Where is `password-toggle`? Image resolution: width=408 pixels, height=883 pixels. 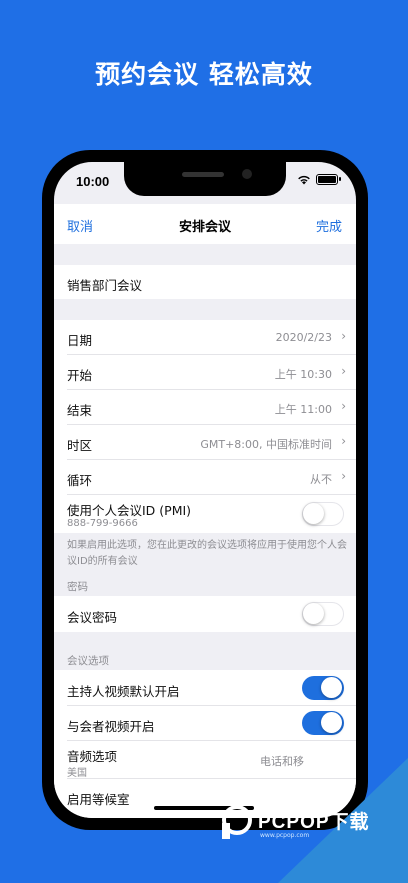 password-toggle is located at coordinates (323, 614).